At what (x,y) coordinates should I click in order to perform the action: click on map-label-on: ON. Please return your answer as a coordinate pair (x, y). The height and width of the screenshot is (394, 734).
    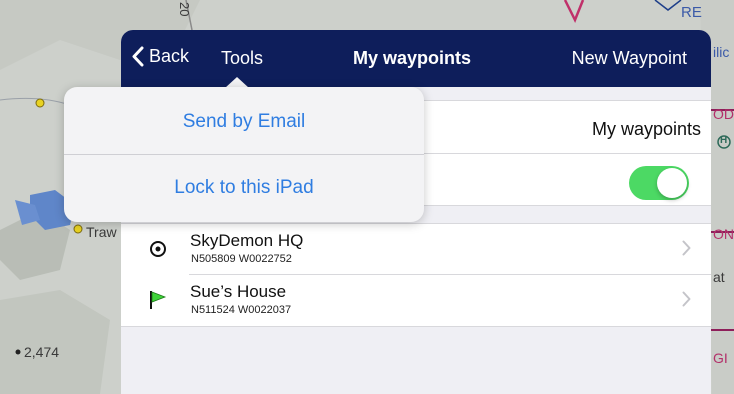
    Looking at the image, I should click on (723, 234).